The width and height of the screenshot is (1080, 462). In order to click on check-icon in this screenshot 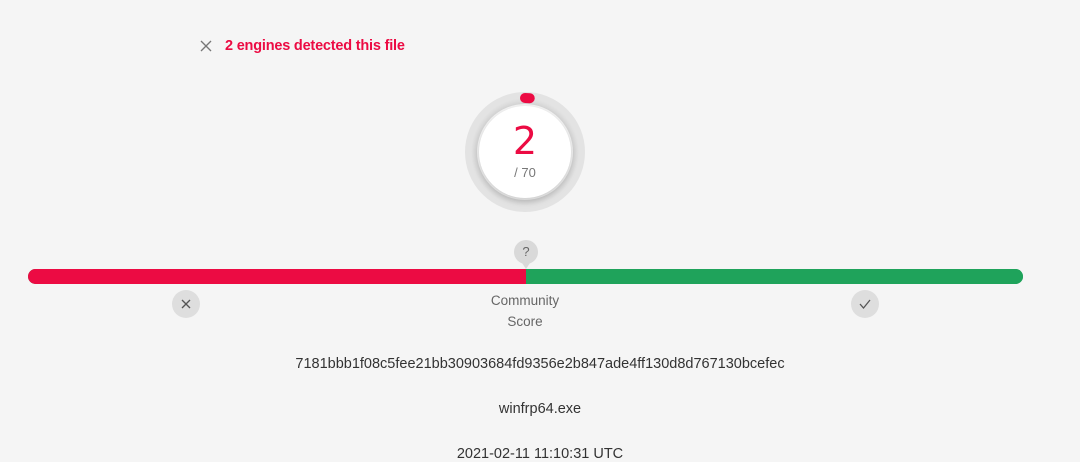, I will do `click(865, 304)`.